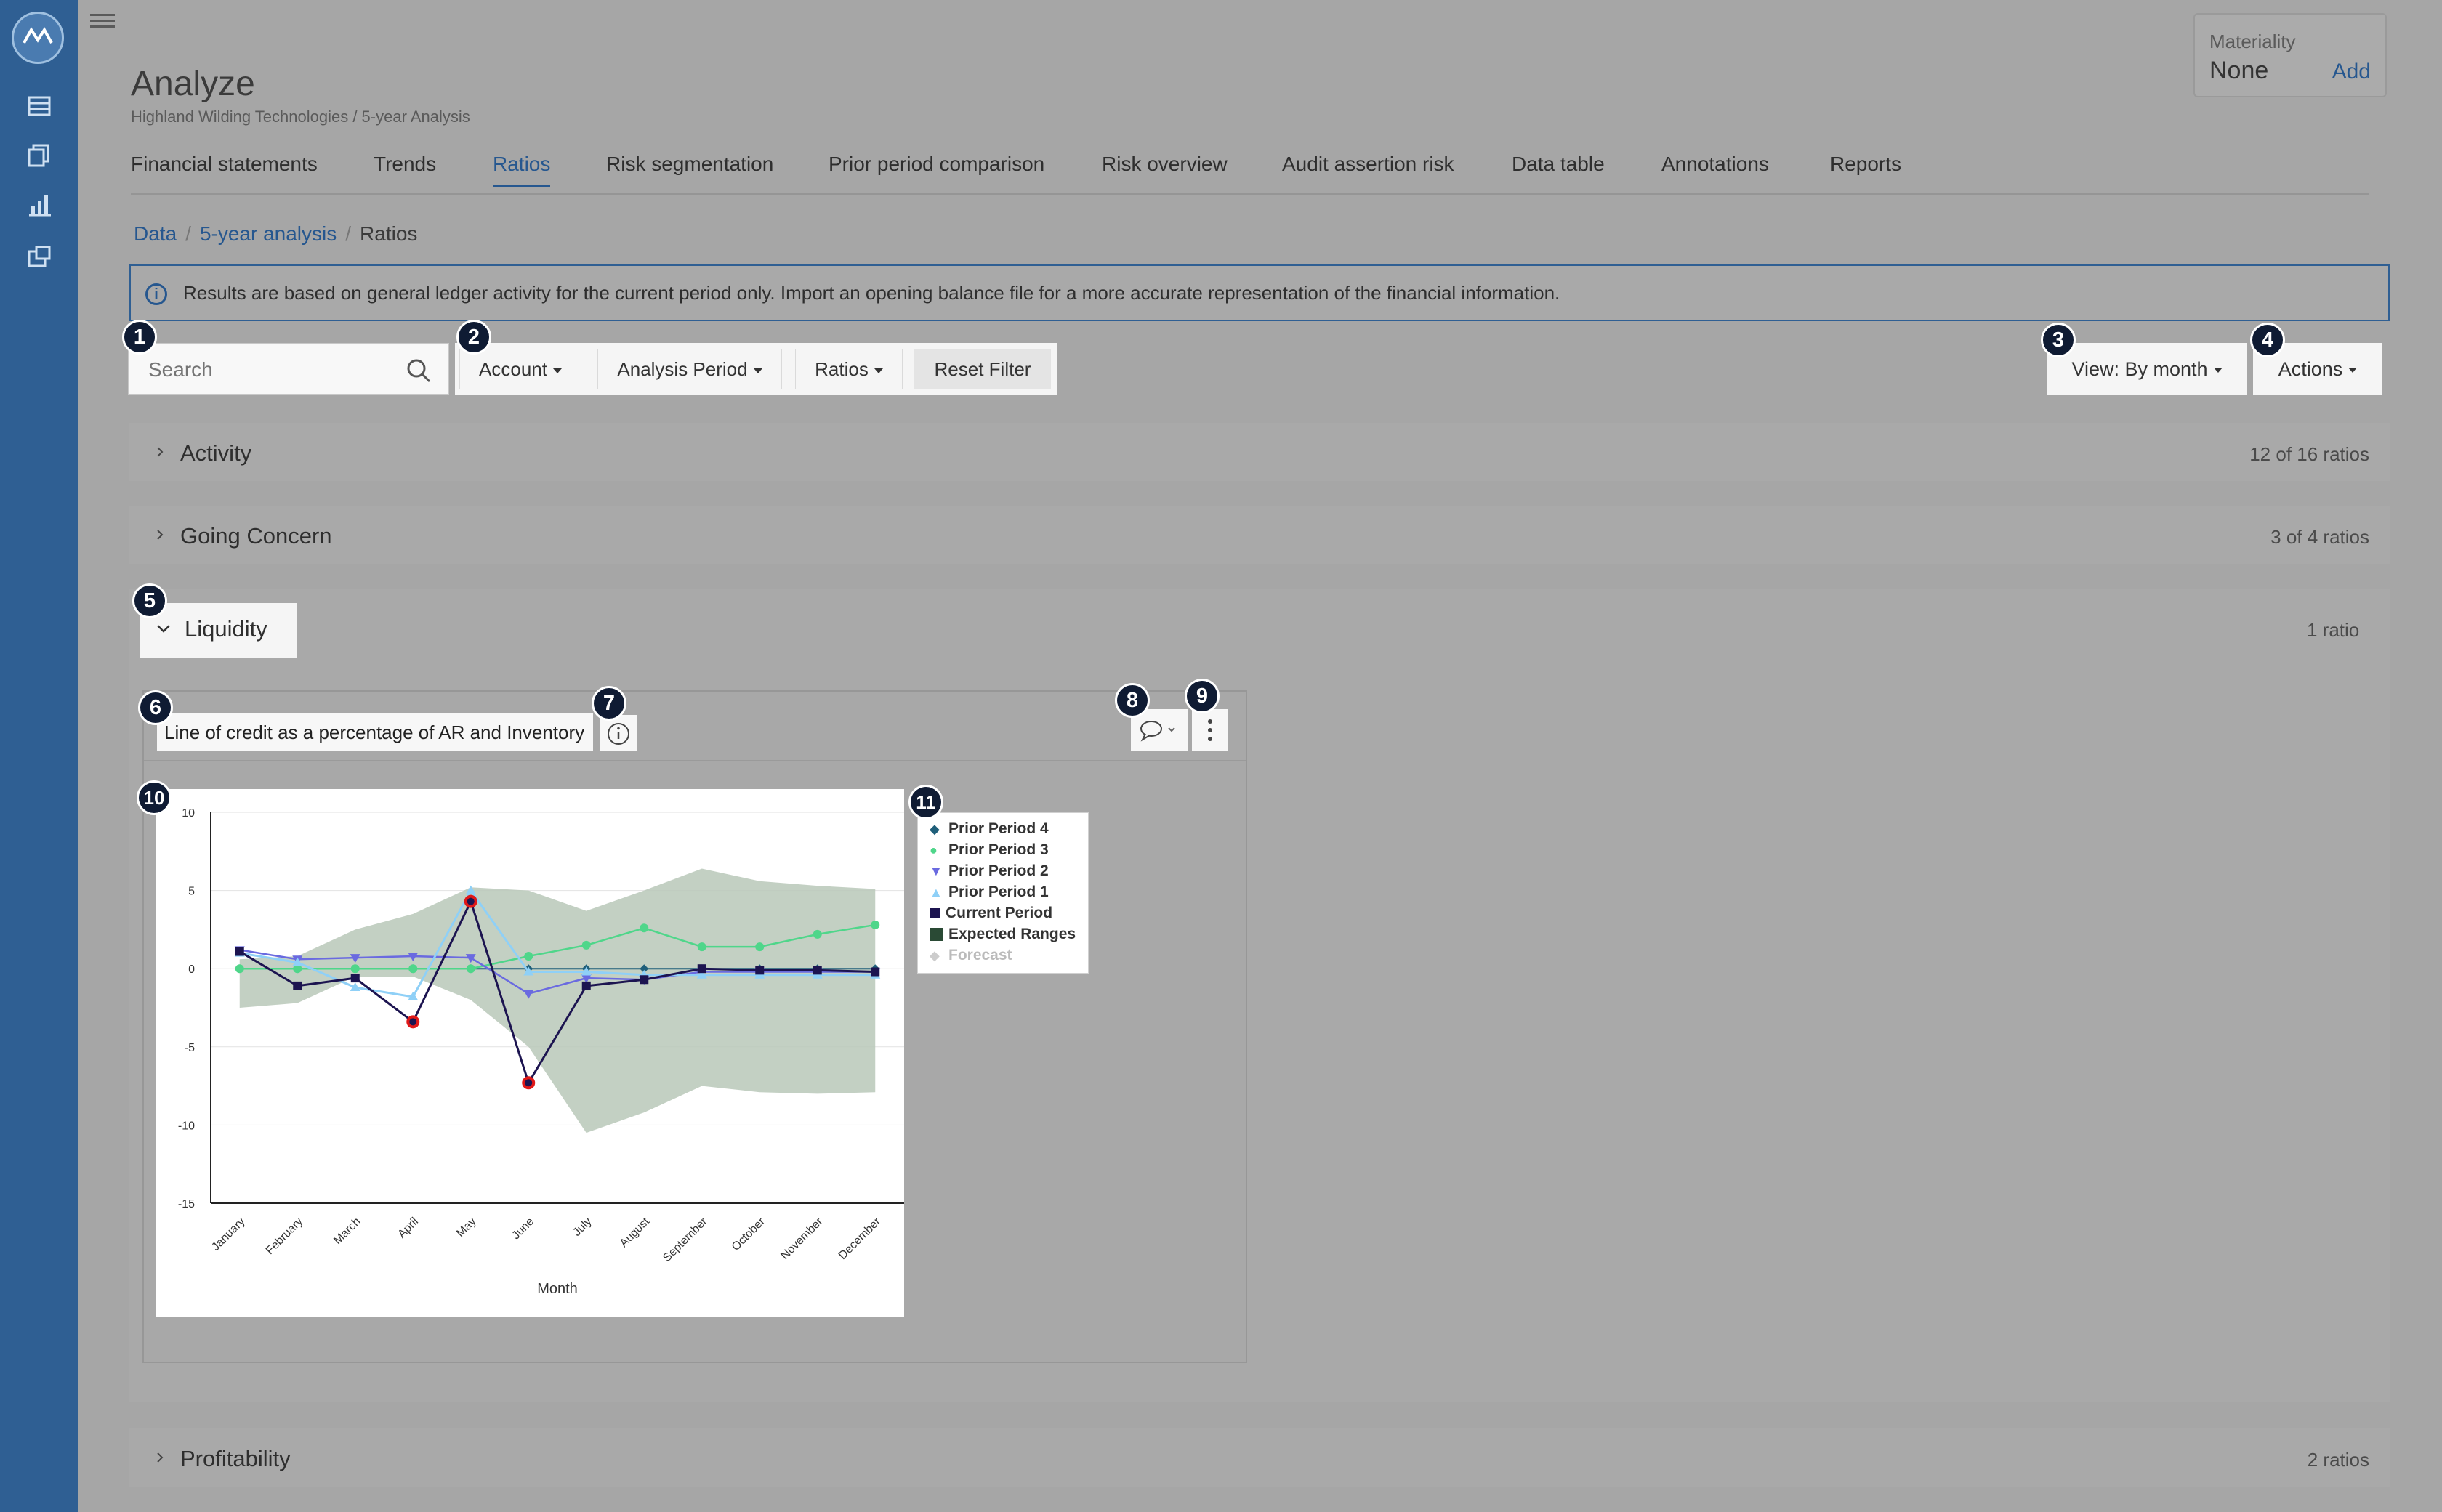 This screenshot has height=1512, width=2442. What do you see at coordinates (1165, 165) in the screenshot?
I see `tab-risk-overview: Risk overview` at bounding box center [1165, 165].